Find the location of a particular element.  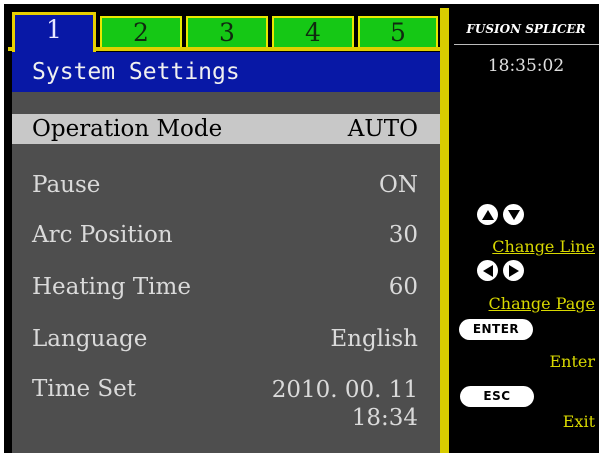

brand-label: FUSION SPLICER is located at coordinates (526, 29).